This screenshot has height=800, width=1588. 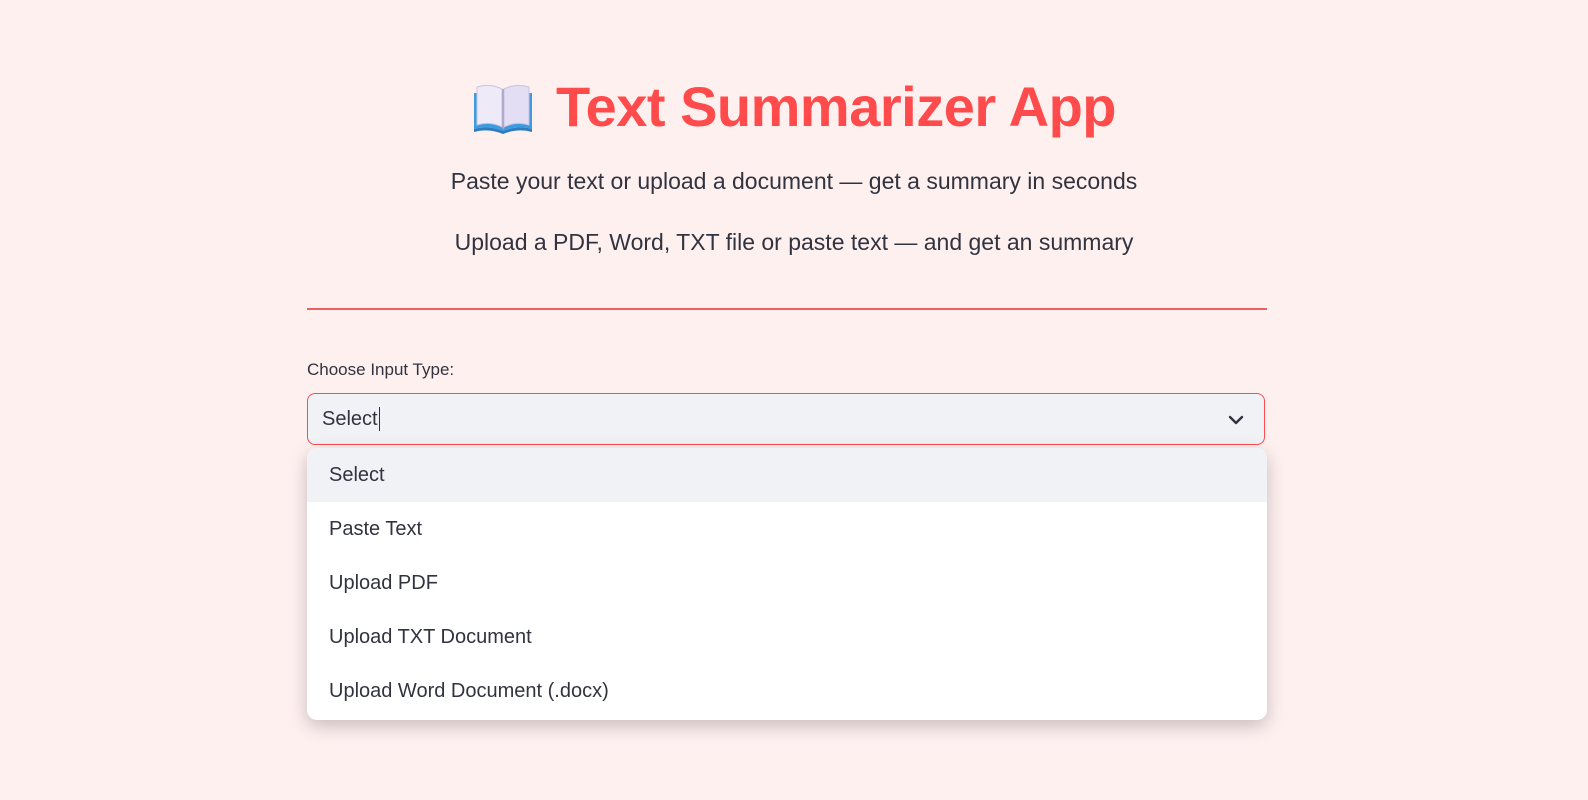 What do you see at coordinates (381, 369) in the screenshot?
I see `input-type-label: Choose Input Type:` at bounding box center [381, 369].